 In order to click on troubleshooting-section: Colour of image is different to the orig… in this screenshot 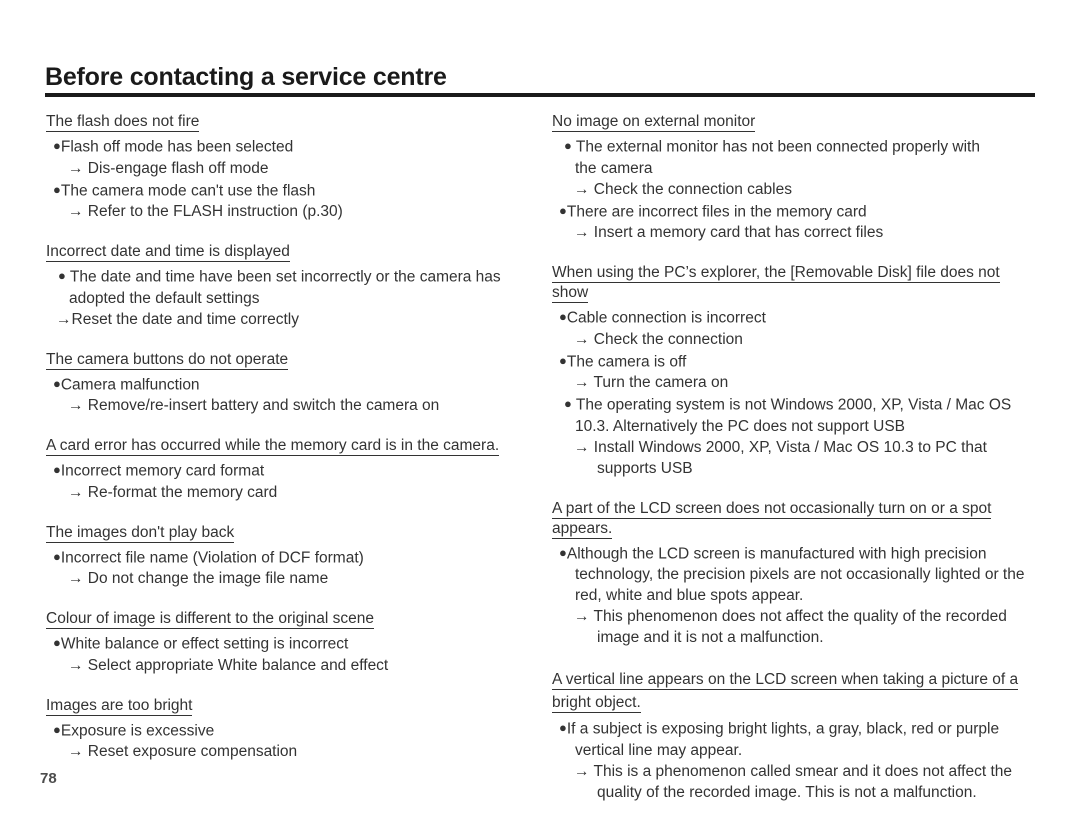, I will do `click(286, 642)`.